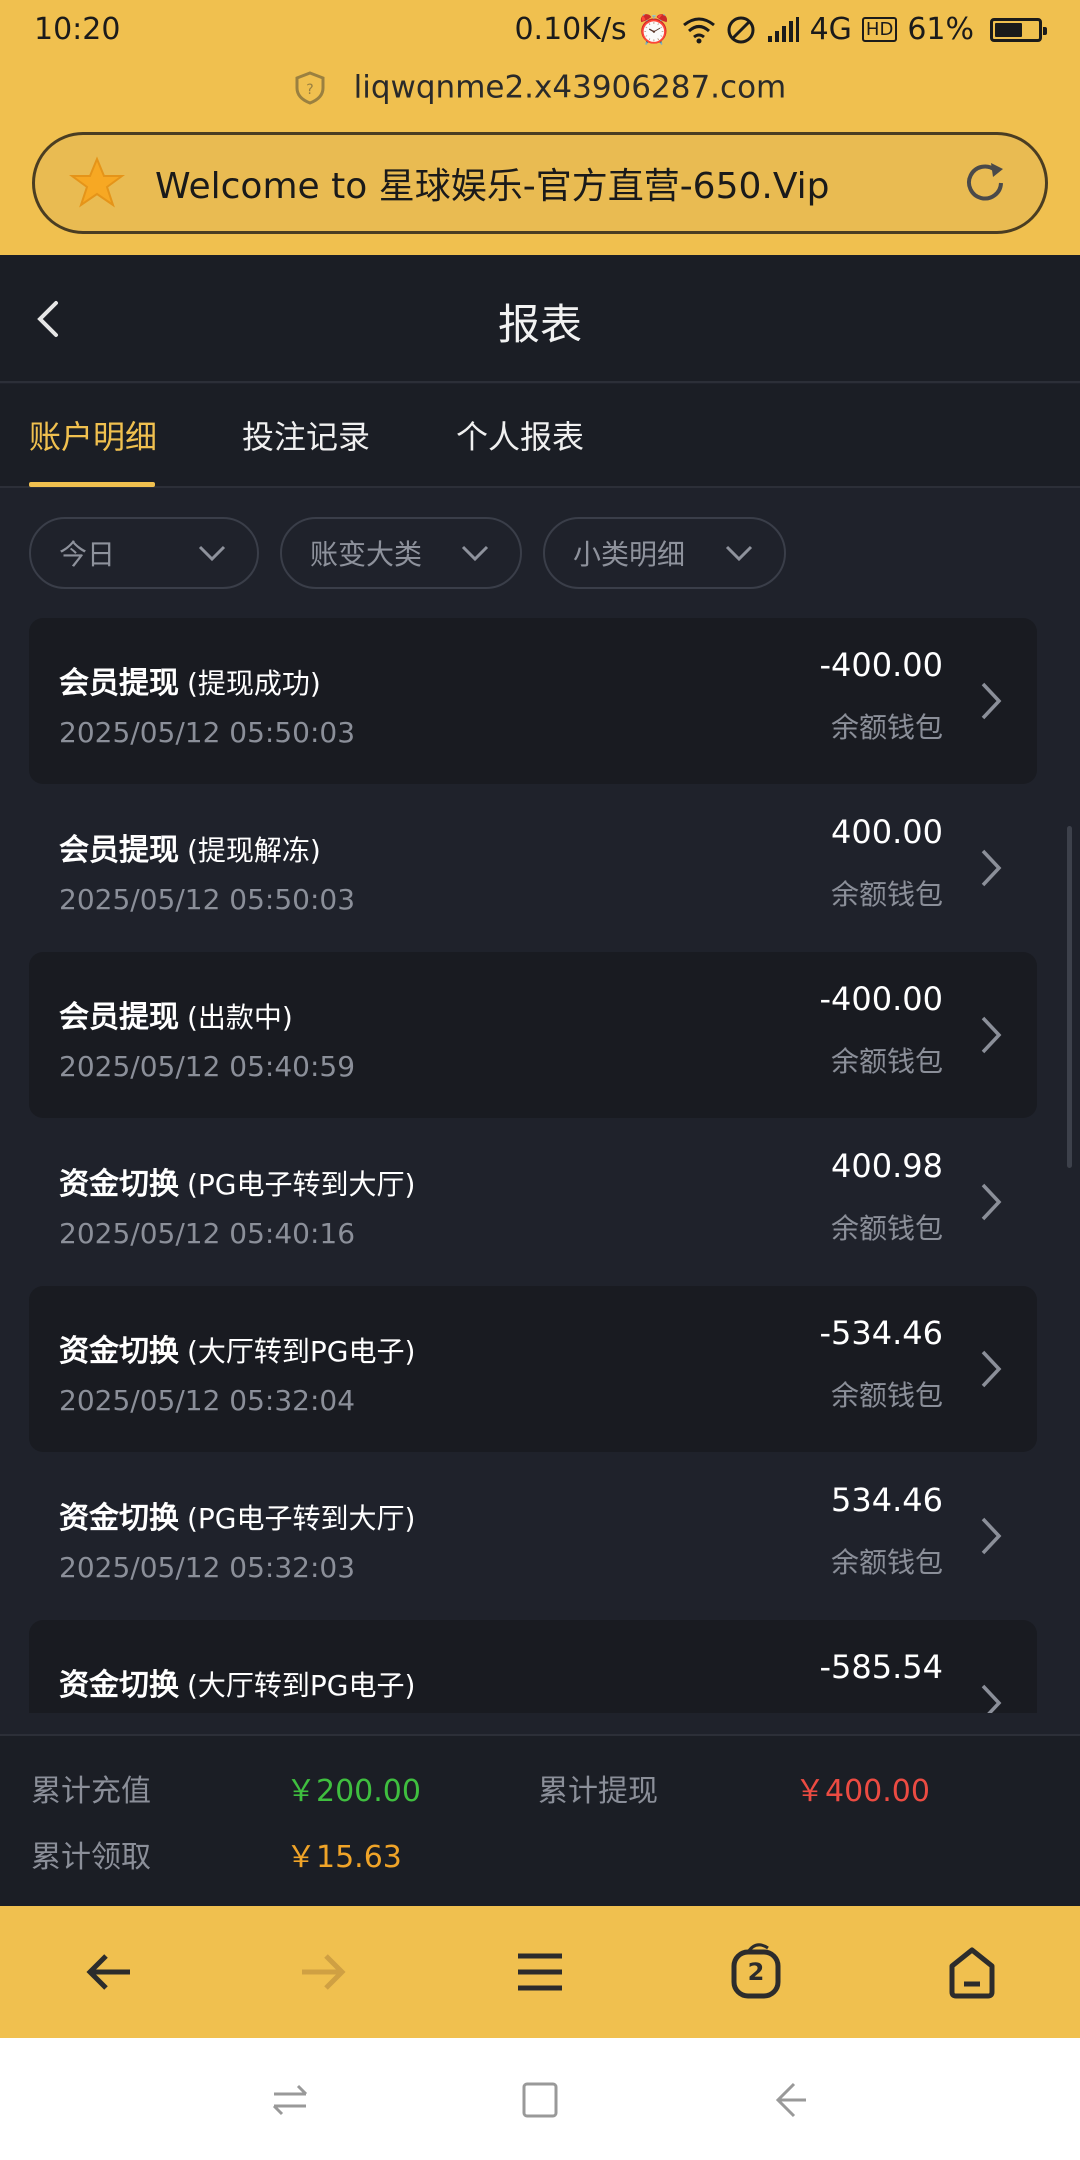 The height and width of the screenshot is (2160, 1080). I want to click on signal-icon, so click(783, 29).